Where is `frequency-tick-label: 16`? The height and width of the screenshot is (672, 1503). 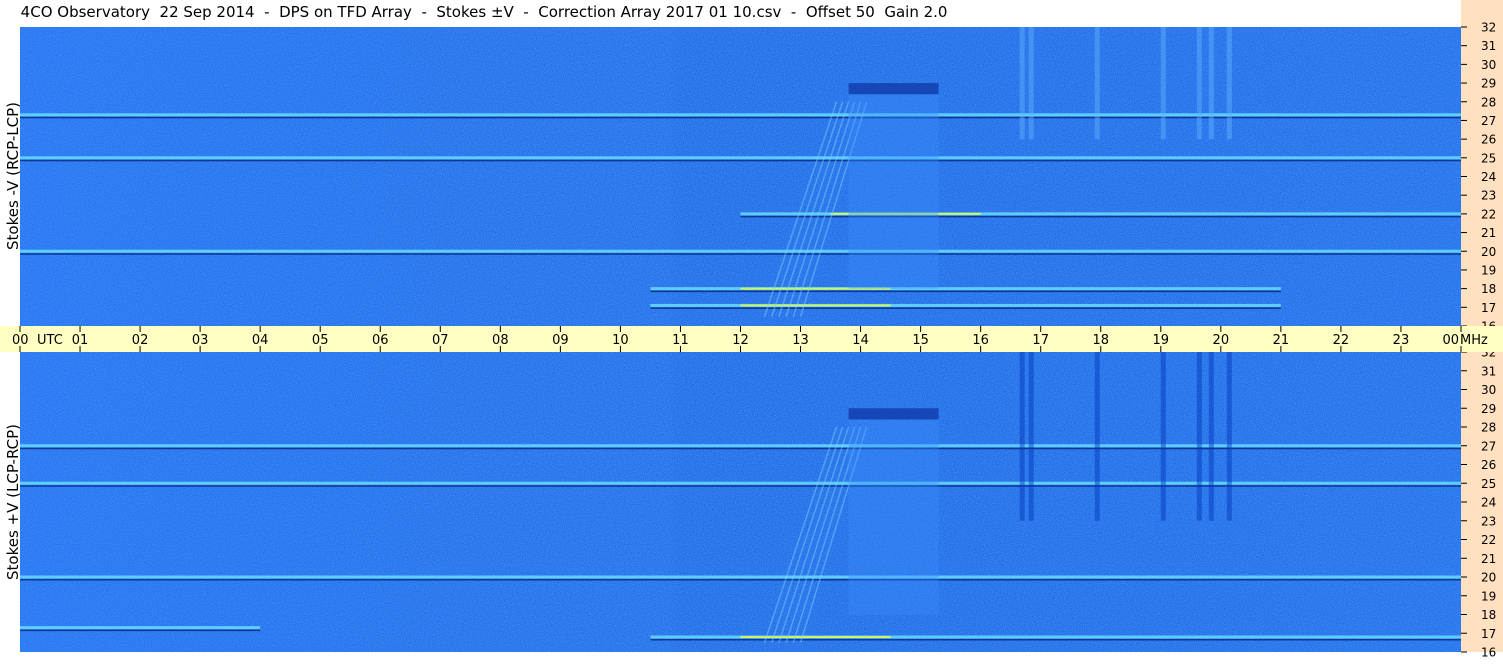
frequency-tick-label: 16 is located at coordinates (1488, 653).